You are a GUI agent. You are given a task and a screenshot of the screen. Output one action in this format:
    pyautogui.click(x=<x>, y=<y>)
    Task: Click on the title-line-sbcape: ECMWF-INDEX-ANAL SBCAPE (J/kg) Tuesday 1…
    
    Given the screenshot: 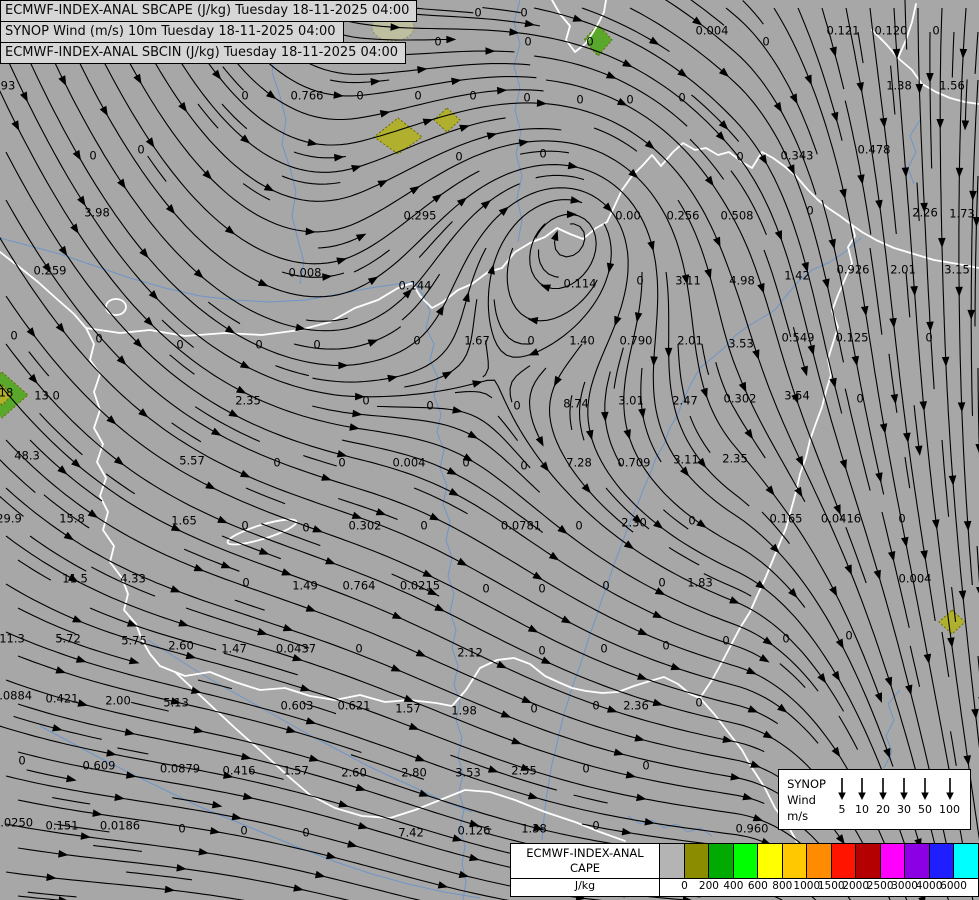 What is the action you would take?
    pyautogui.click(x=209, y=11)
    